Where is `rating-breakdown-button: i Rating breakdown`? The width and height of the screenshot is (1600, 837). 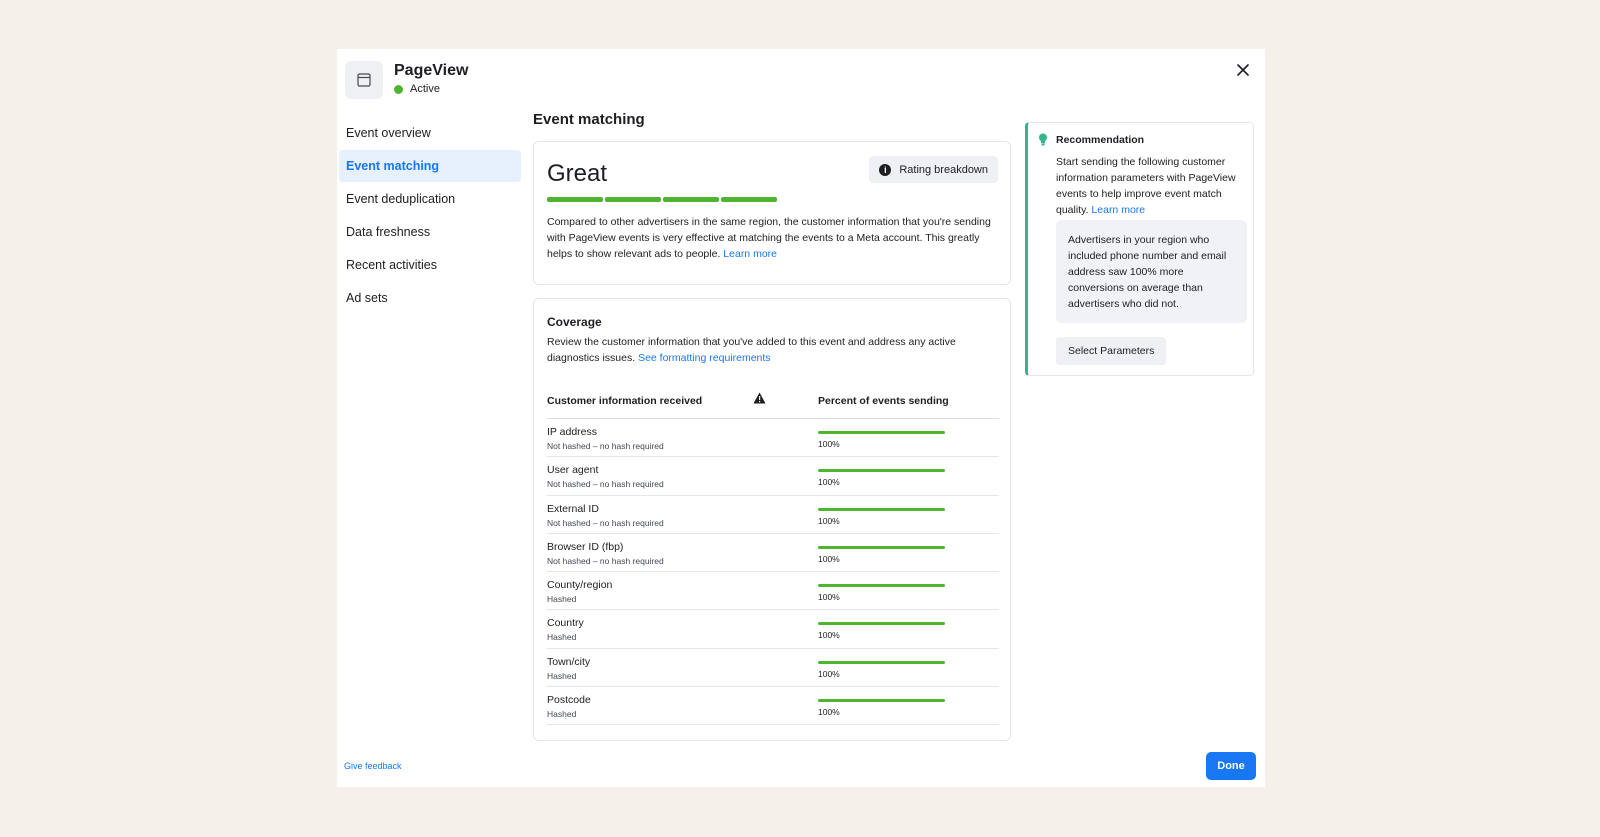 rating-breakdown-button: i Rating breakdown is located at coordinates (933, 169).